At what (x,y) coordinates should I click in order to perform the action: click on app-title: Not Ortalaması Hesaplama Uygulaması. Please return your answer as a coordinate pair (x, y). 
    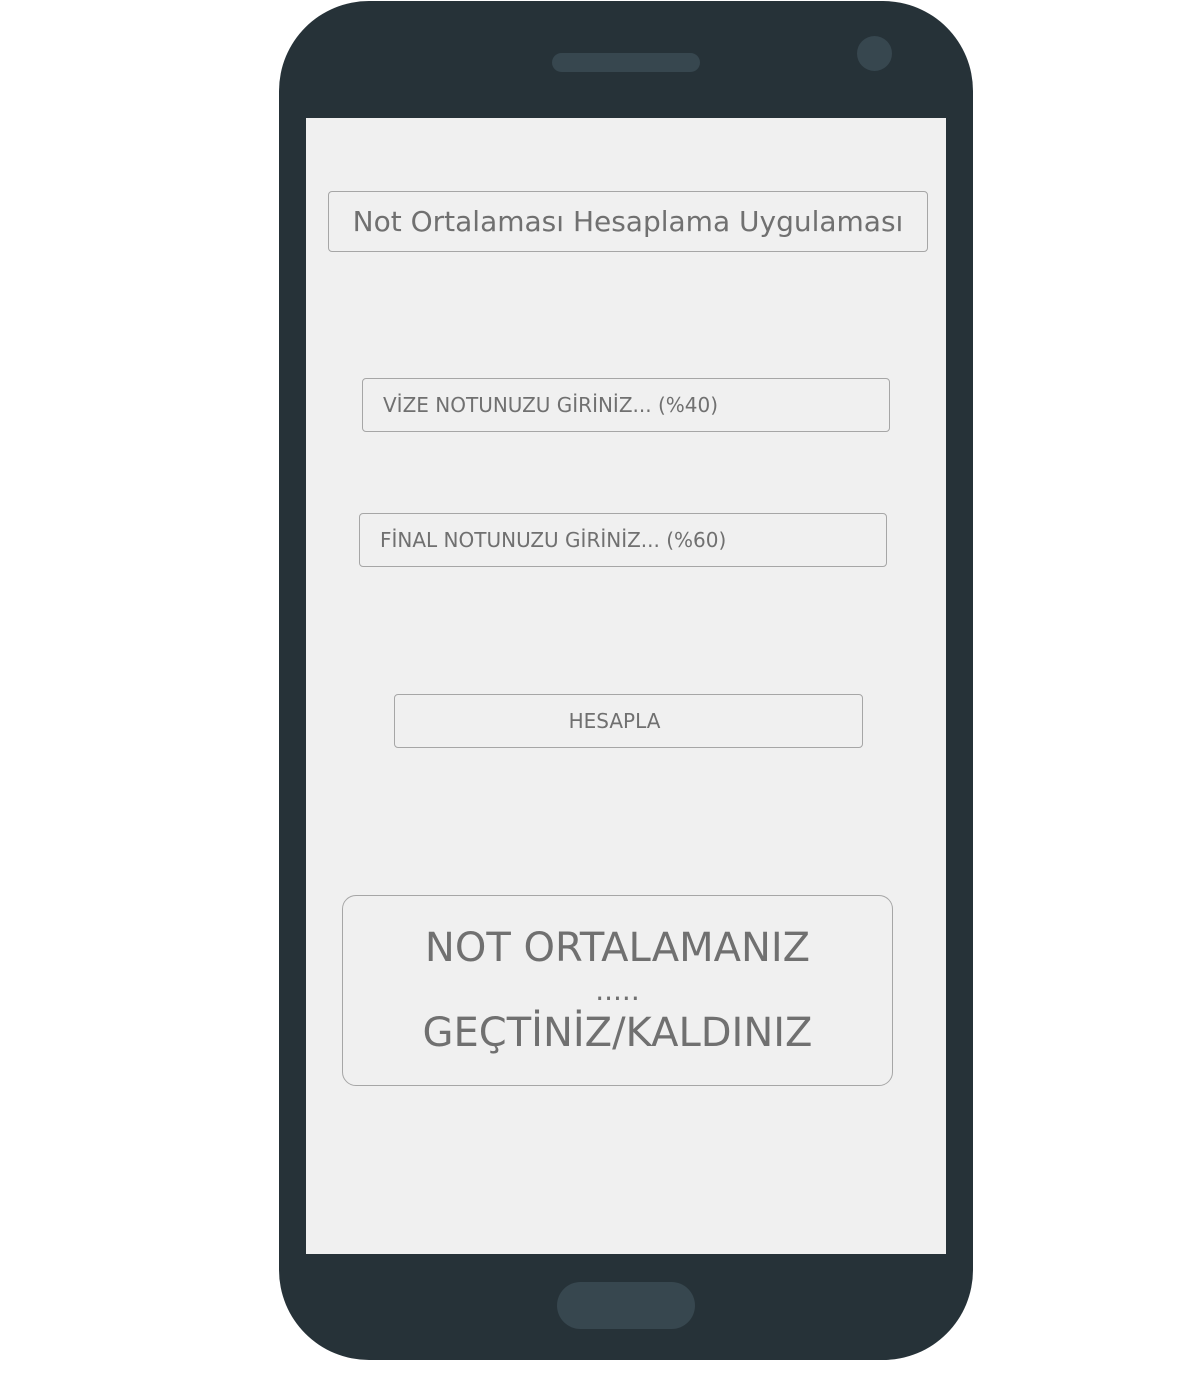
    Looking at the image, I should click on (628, 221).